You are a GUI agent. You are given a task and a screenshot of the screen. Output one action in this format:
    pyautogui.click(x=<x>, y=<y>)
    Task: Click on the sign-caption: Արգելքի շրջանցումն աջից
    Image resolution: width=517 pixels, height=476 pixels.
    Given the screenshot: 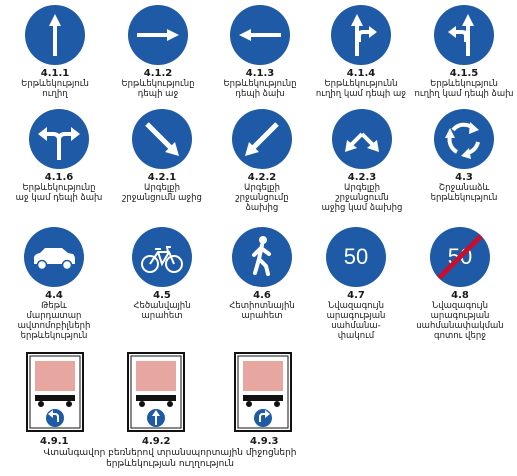 What is the action you would take?
    pyautogui.click(x=162, y=193)
    